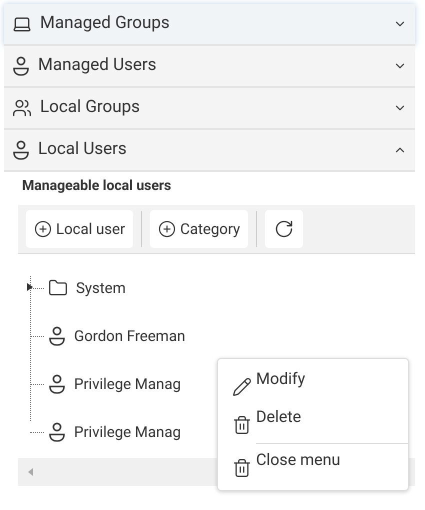 This screenshot has width=425, height=510. What do you see at coordinates (209, 67) in the screenshot?
I see `accordion-header: Managed Users` at bounding box center [209, 67].